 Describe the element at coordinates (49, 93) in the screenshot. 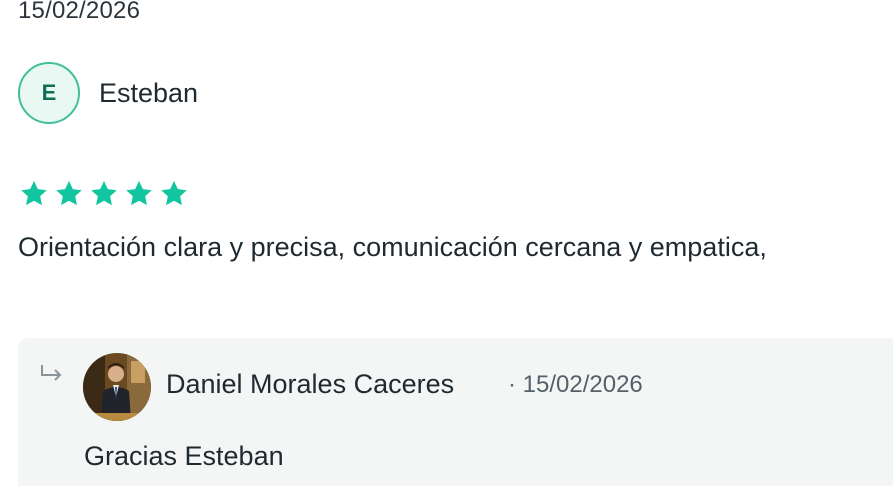

I see `avatar: E` at that location.